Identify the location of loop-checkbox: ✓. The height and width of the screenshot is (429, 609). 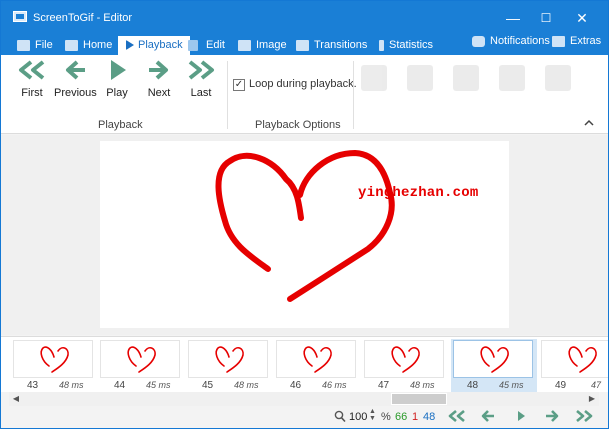
(239, 85).